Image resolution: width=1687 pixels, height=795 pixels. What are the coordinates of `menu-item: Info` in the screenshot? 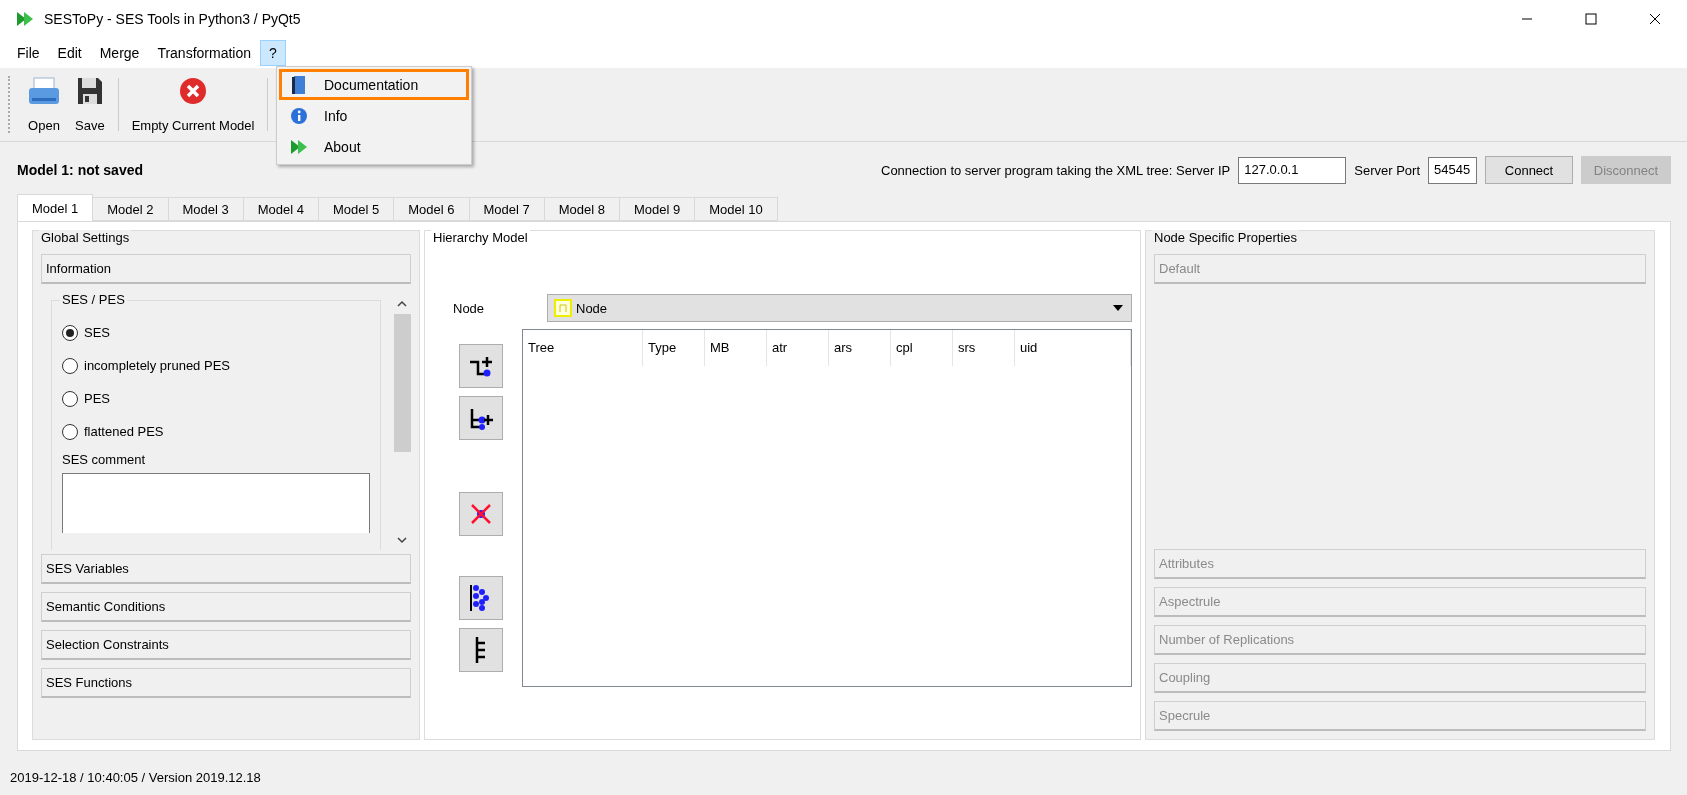 It's located at (374, 115).